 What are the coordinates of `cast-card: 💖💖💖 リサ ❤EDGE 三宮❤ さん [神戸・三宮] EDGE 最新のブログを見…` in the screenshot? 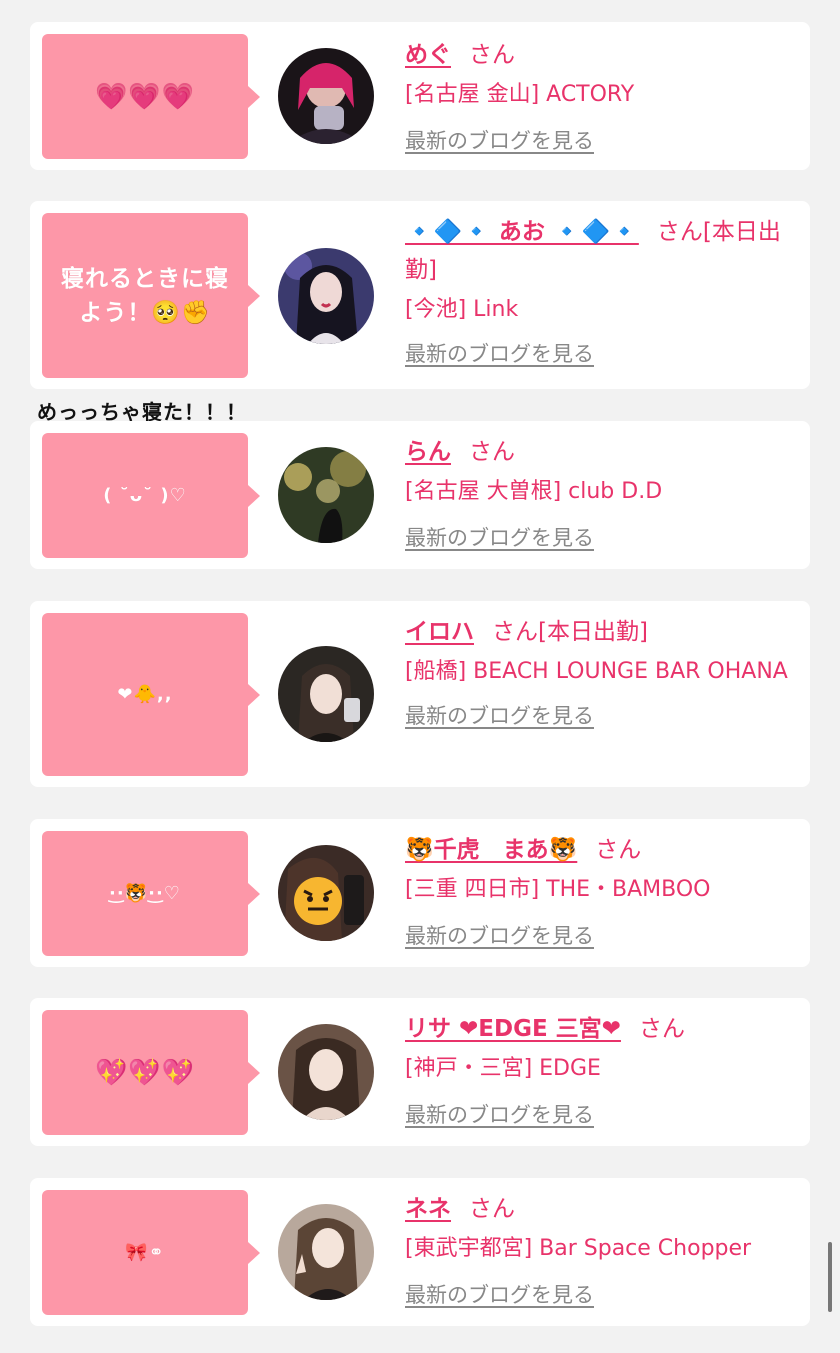 It's located at (420, 1072).